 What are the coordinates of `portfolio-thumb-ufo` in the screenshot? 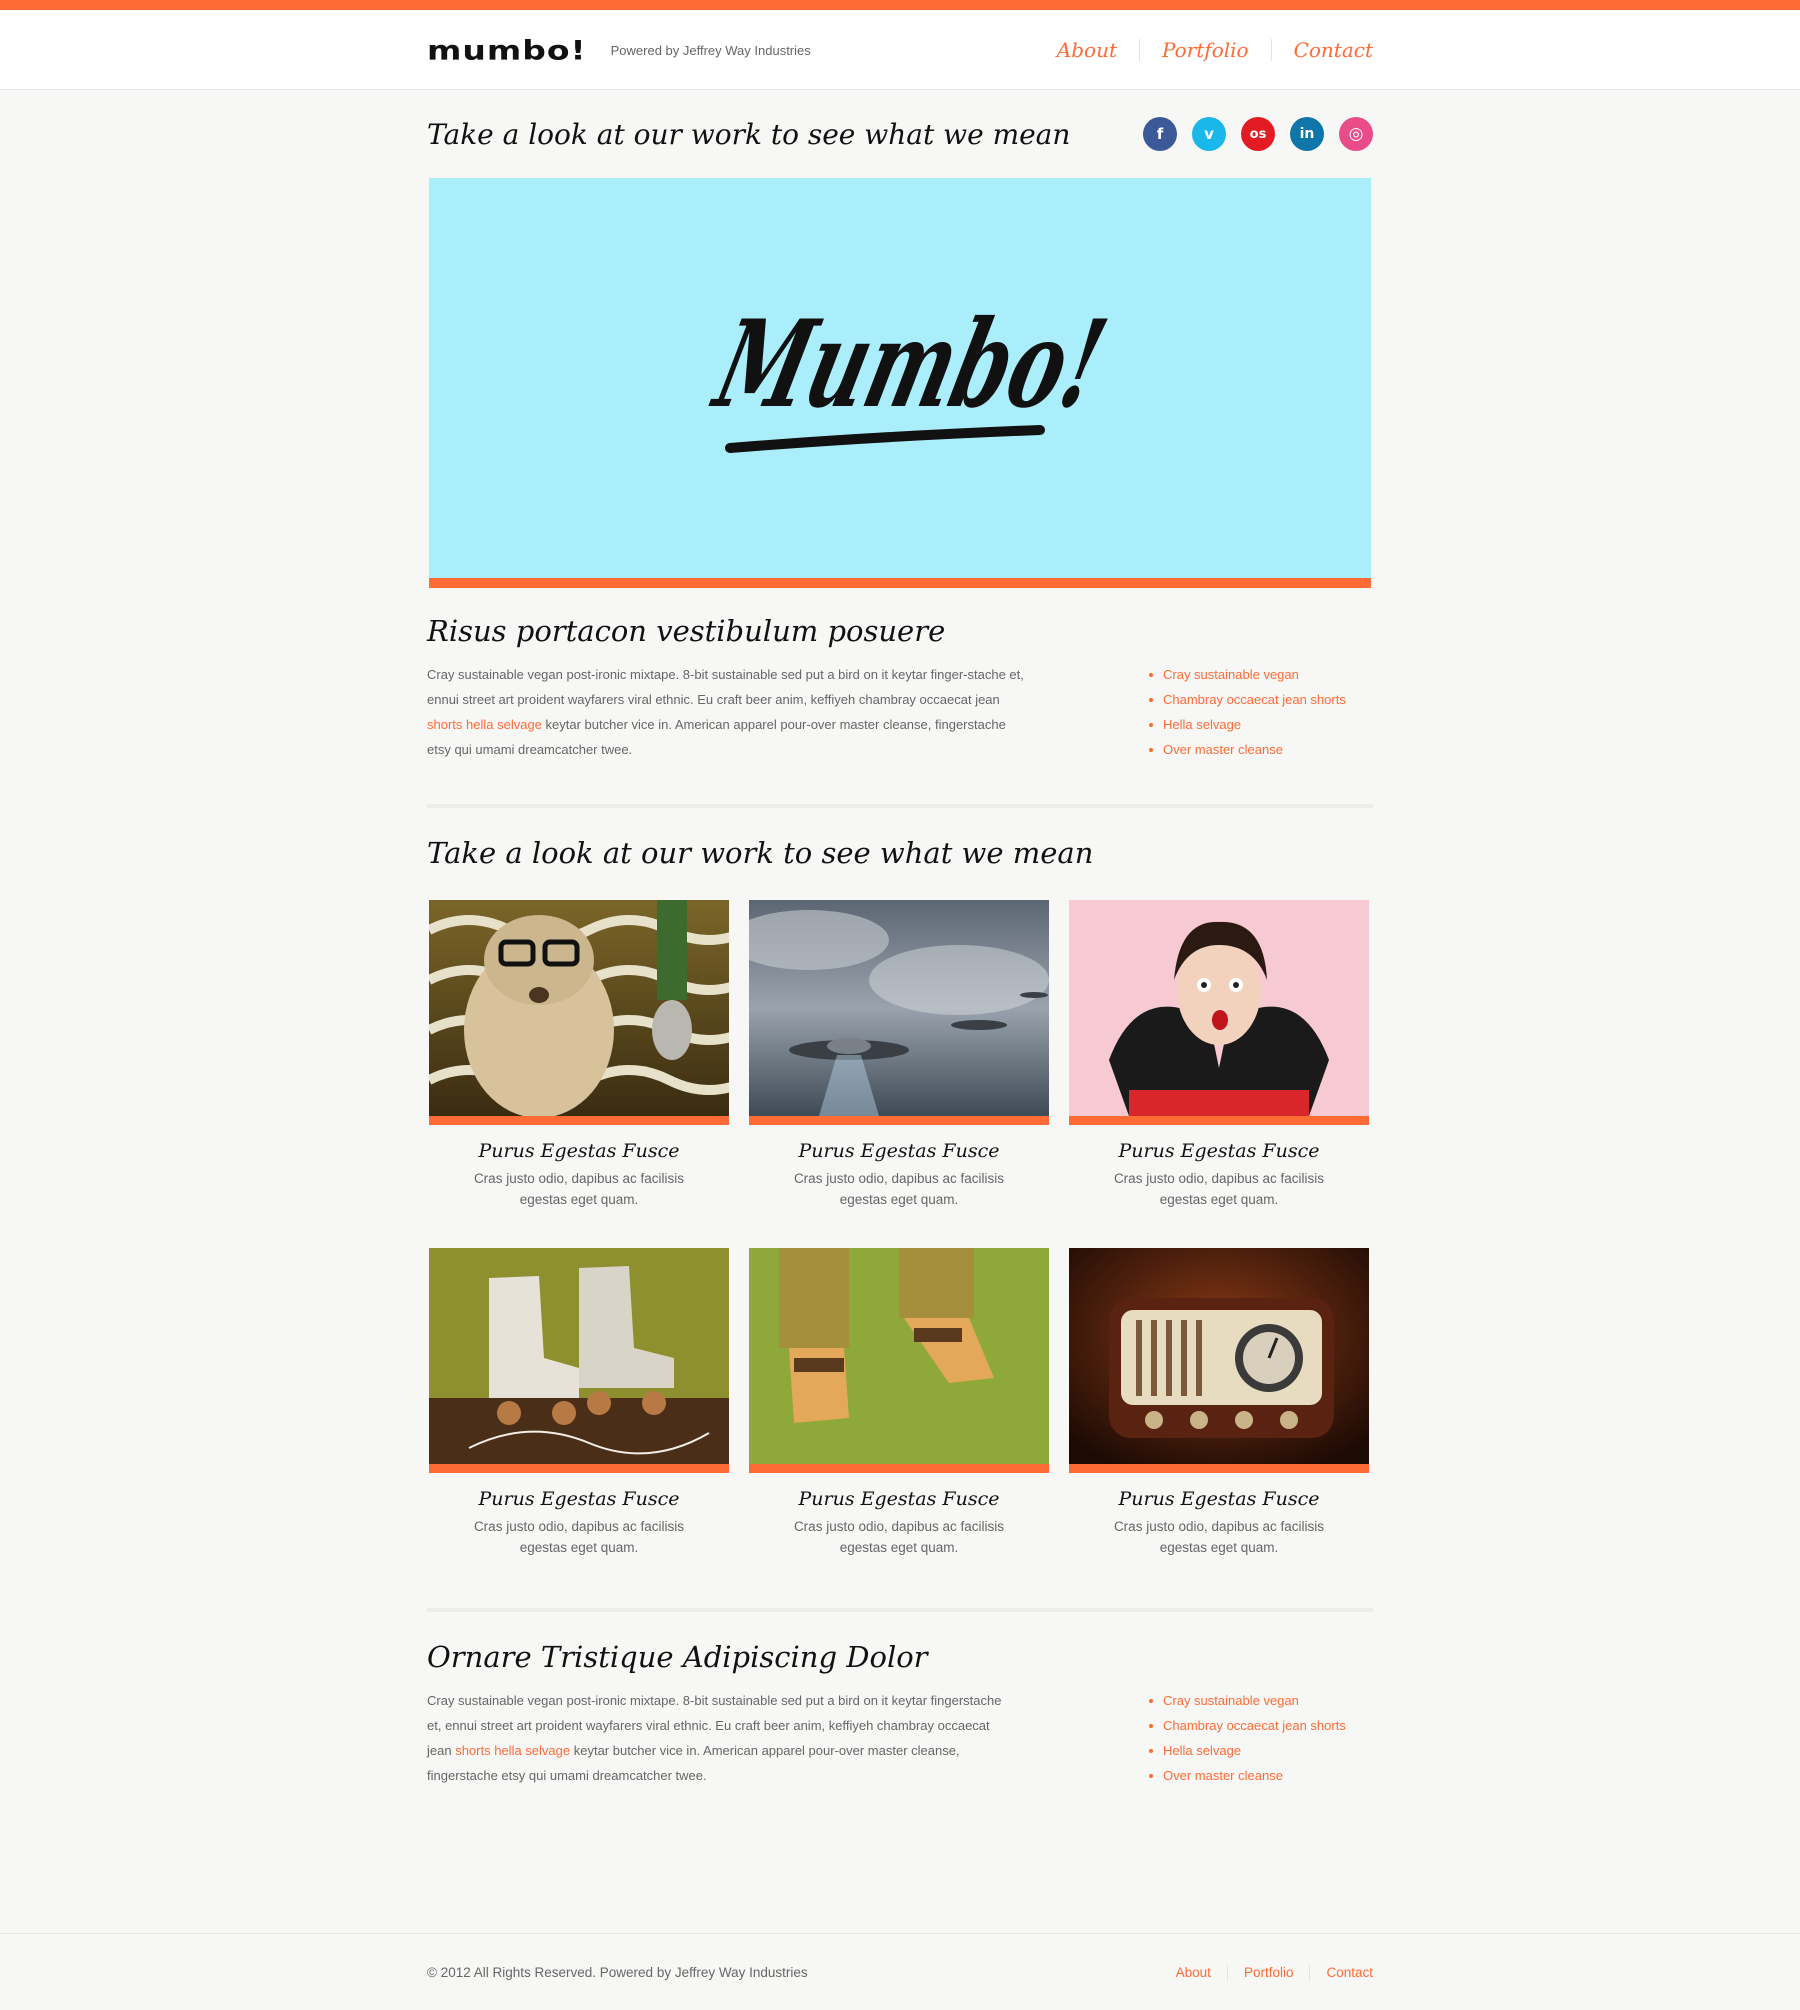 It's located at (899, 1012).